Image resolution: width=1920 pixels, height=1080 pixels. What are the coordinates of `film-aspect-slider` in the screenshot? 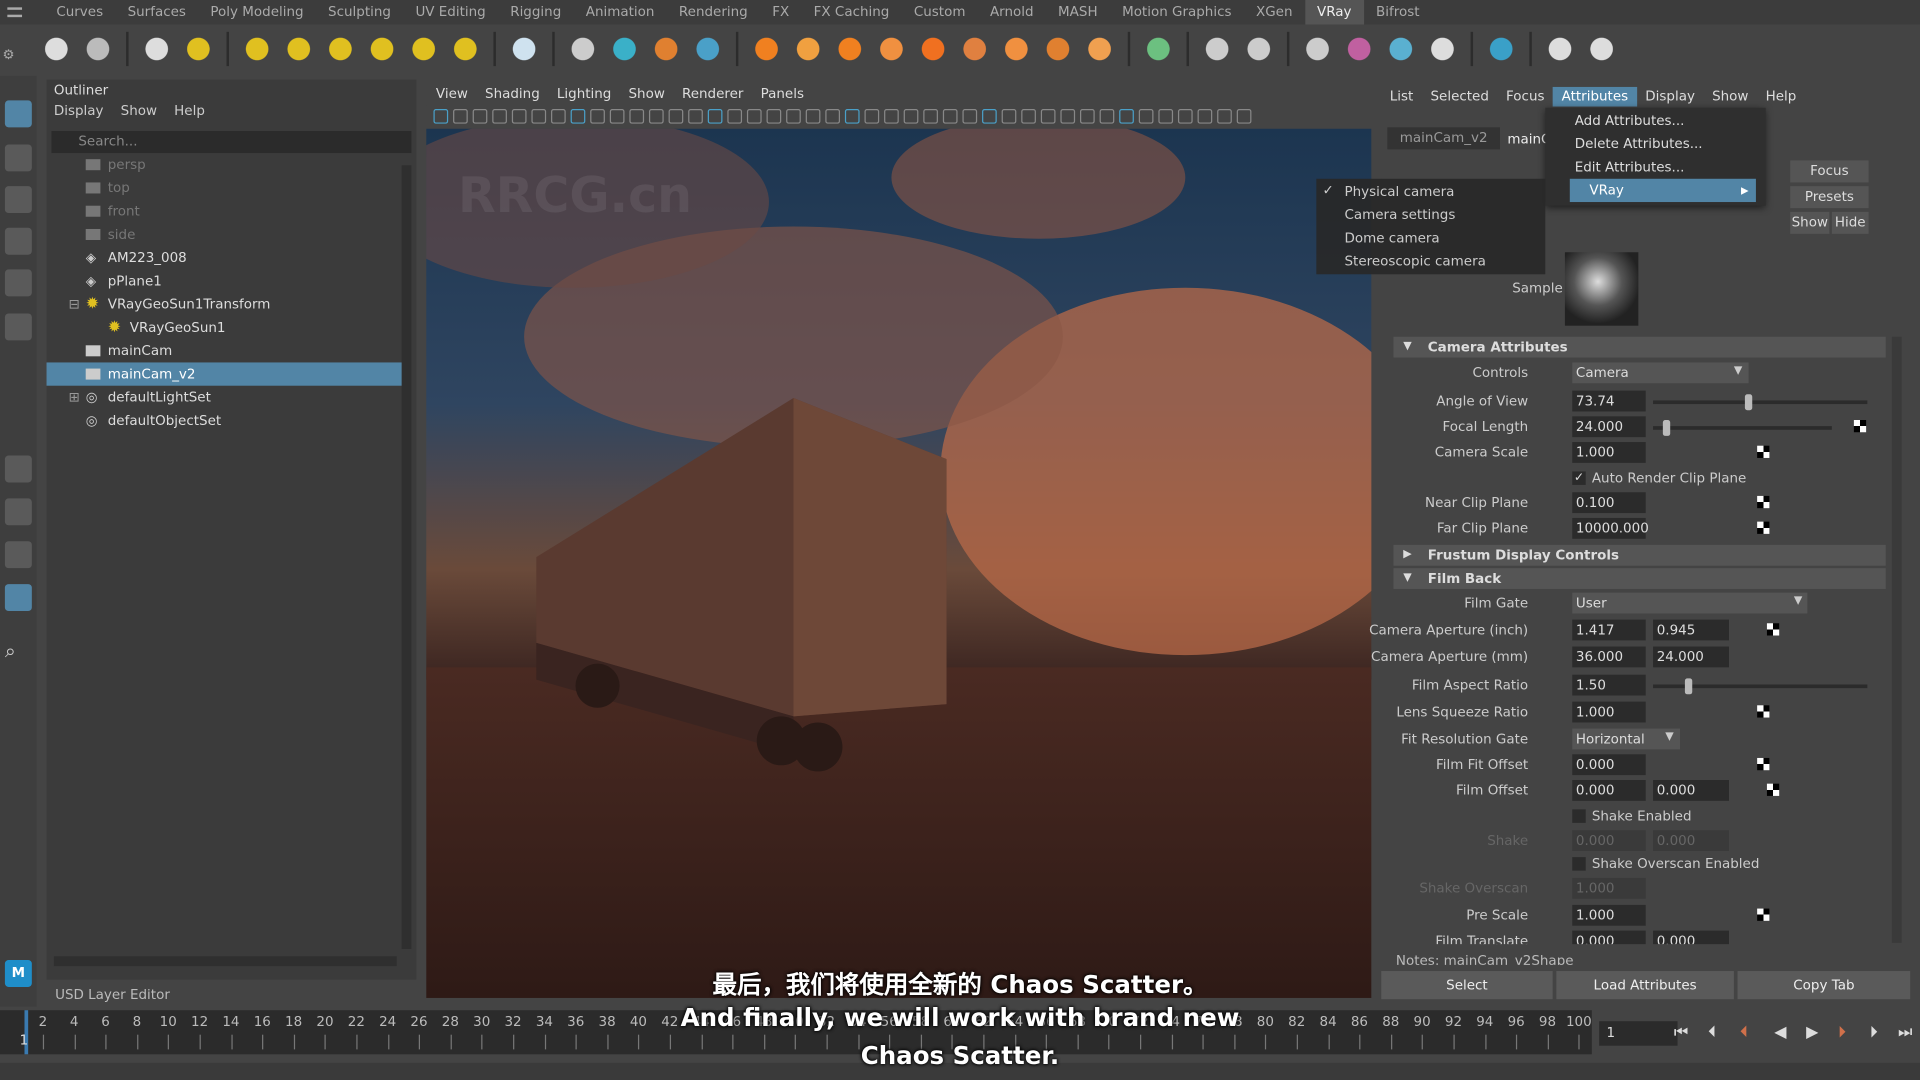 It's located at (1760, 686).